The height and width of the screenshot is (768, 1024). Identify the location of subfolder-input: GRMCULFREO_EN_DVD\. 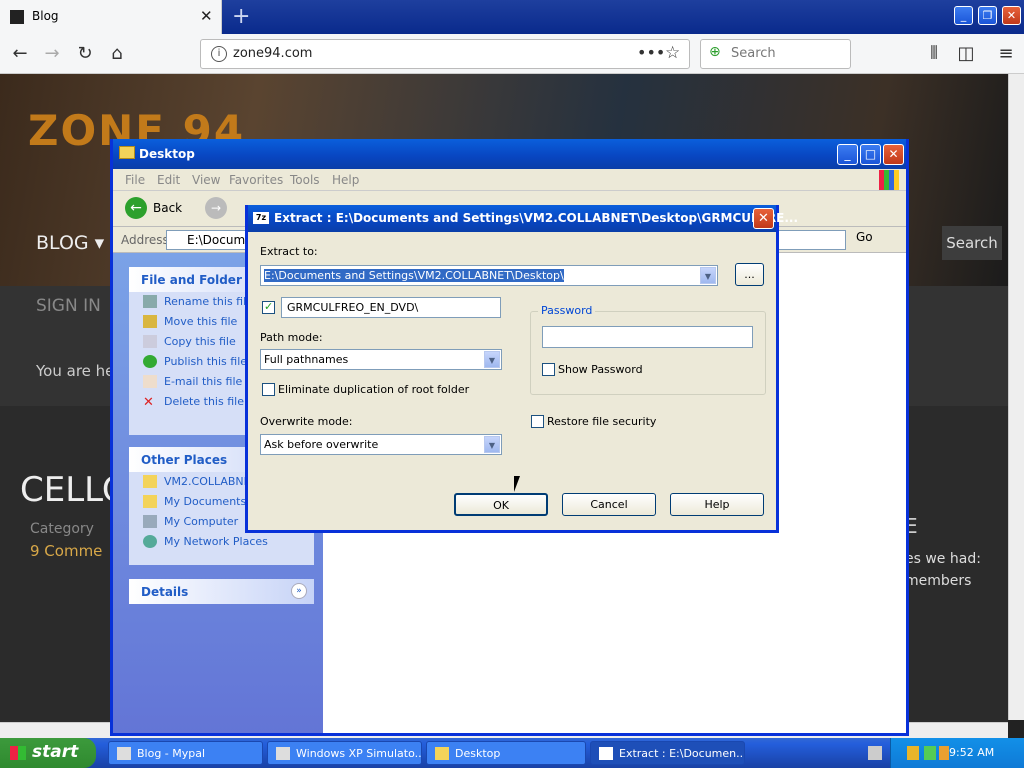
(391, 307).